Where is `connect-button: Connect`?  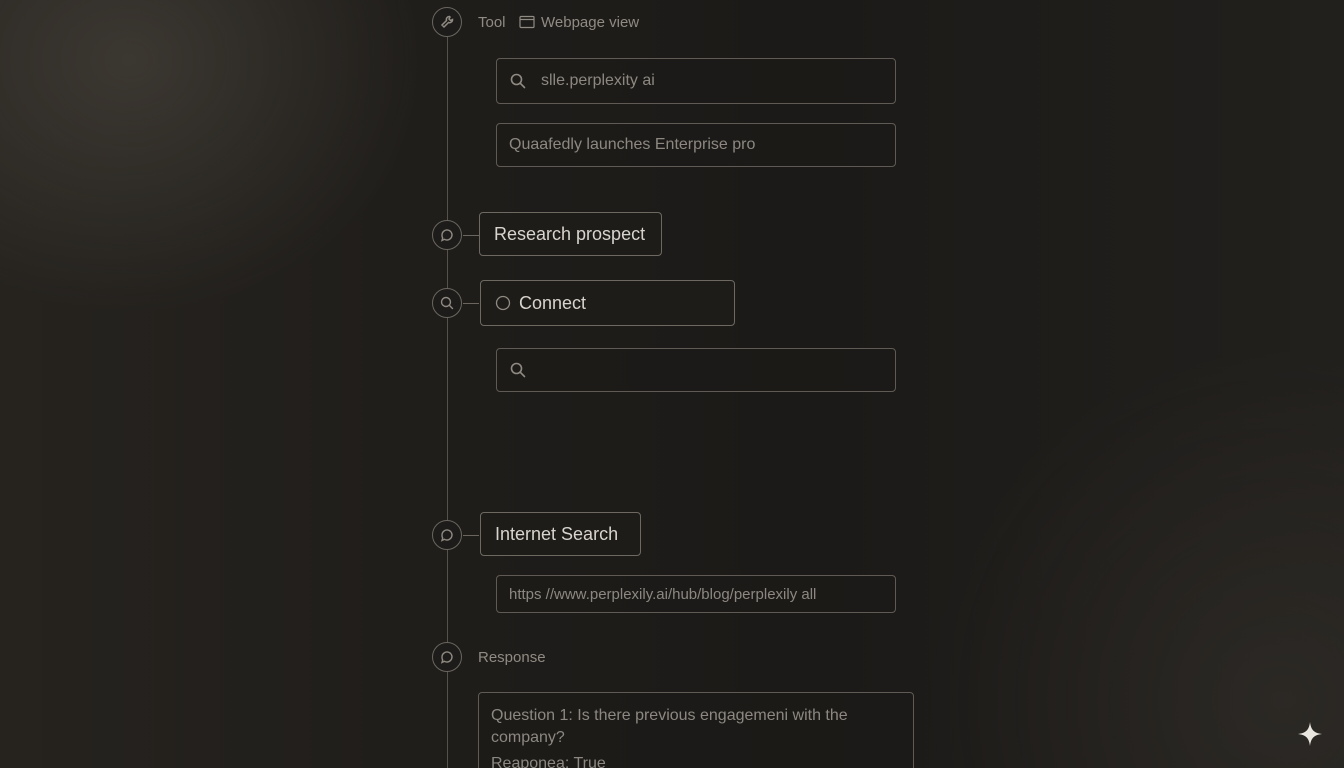 connect-button: Connect is located at coordinates (607, 303).